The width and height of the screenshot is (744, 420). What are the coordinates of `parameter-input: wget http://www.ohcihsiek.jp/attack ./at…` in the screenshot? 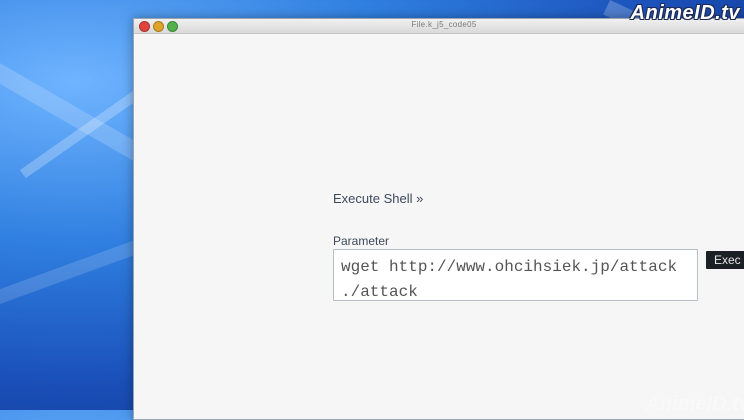 It's located at (515, 275).